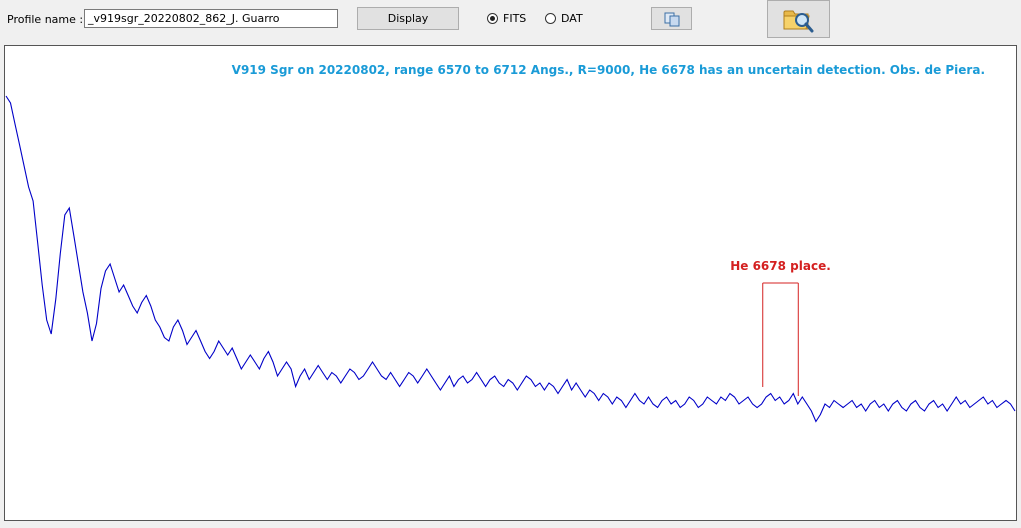  I want to click on profile-name-input: _v919sgr_20220802_862_J. Guarro, so click(211, 18).